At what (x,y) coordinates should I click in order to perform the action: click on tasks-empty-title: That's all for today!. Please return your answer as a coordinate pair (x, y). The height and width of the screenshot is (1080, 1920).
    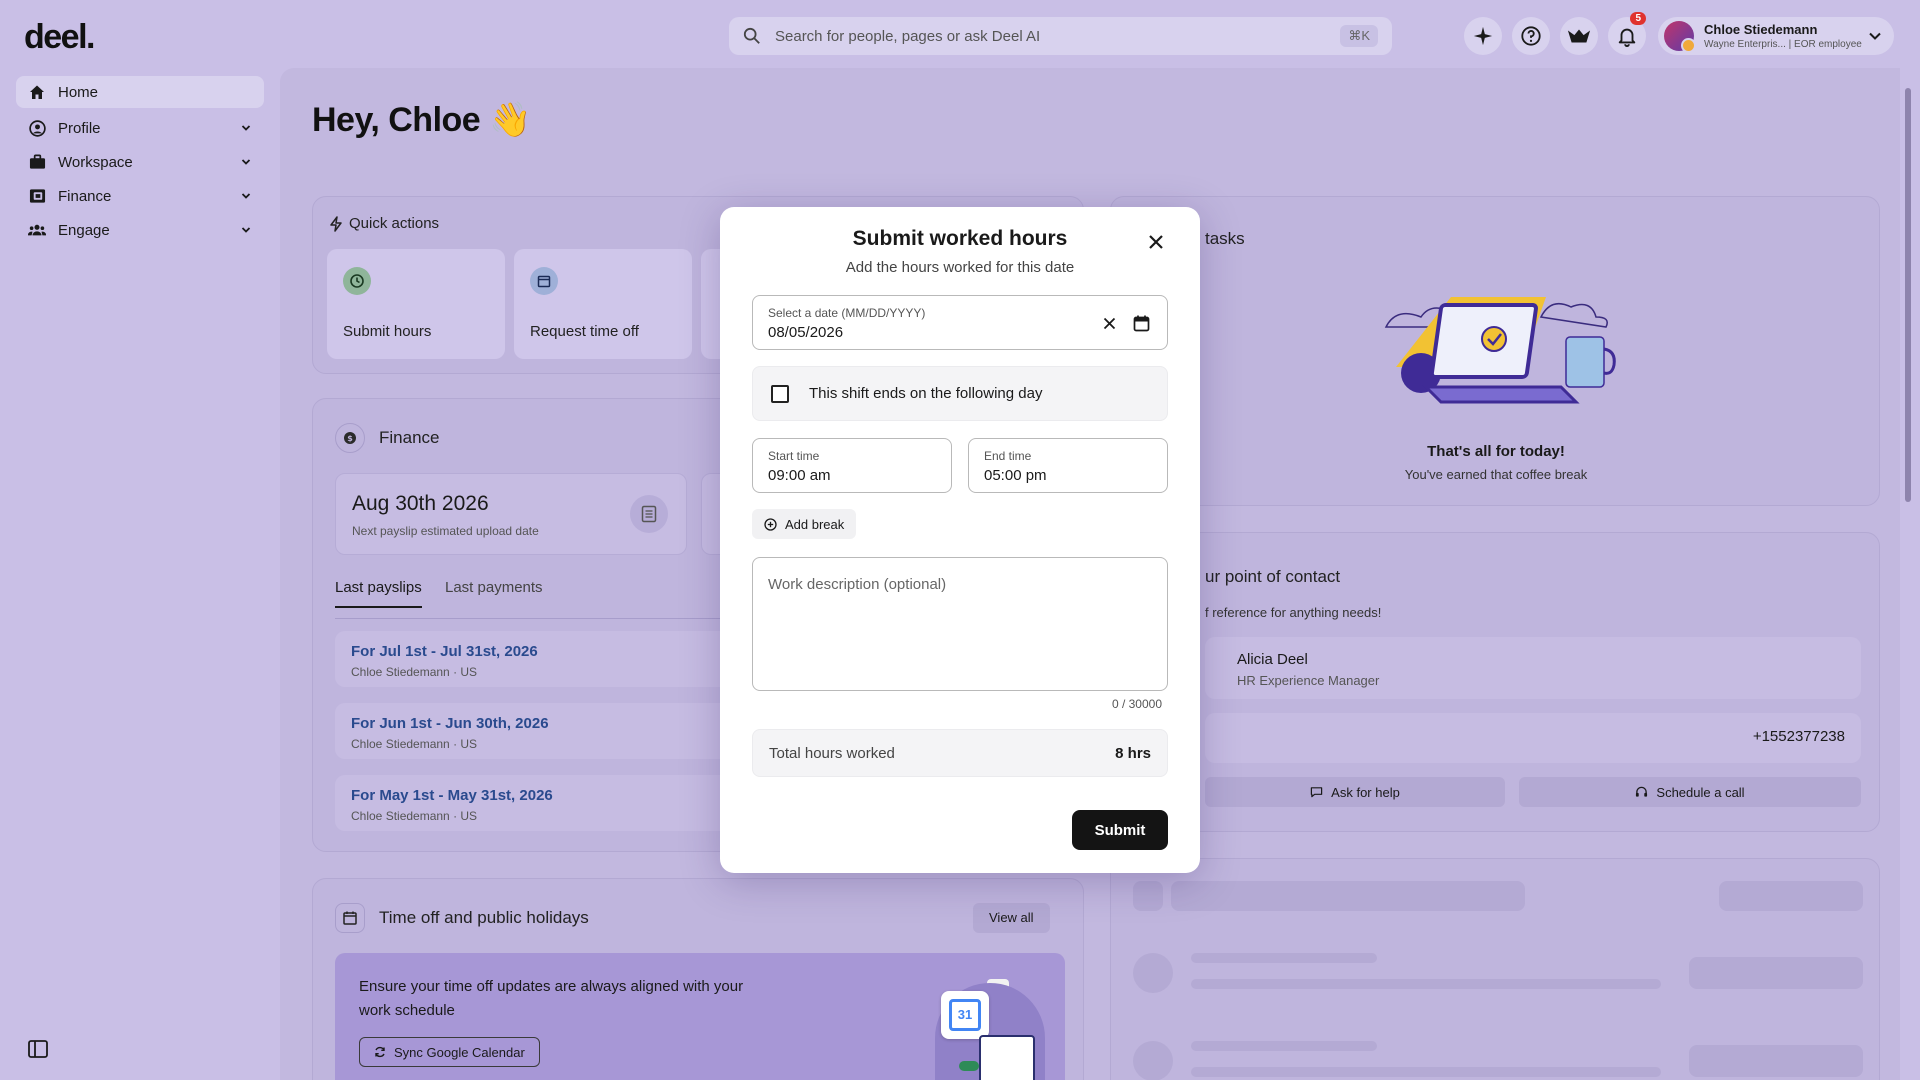
    Looking at the image, I should click on (1496, 451).